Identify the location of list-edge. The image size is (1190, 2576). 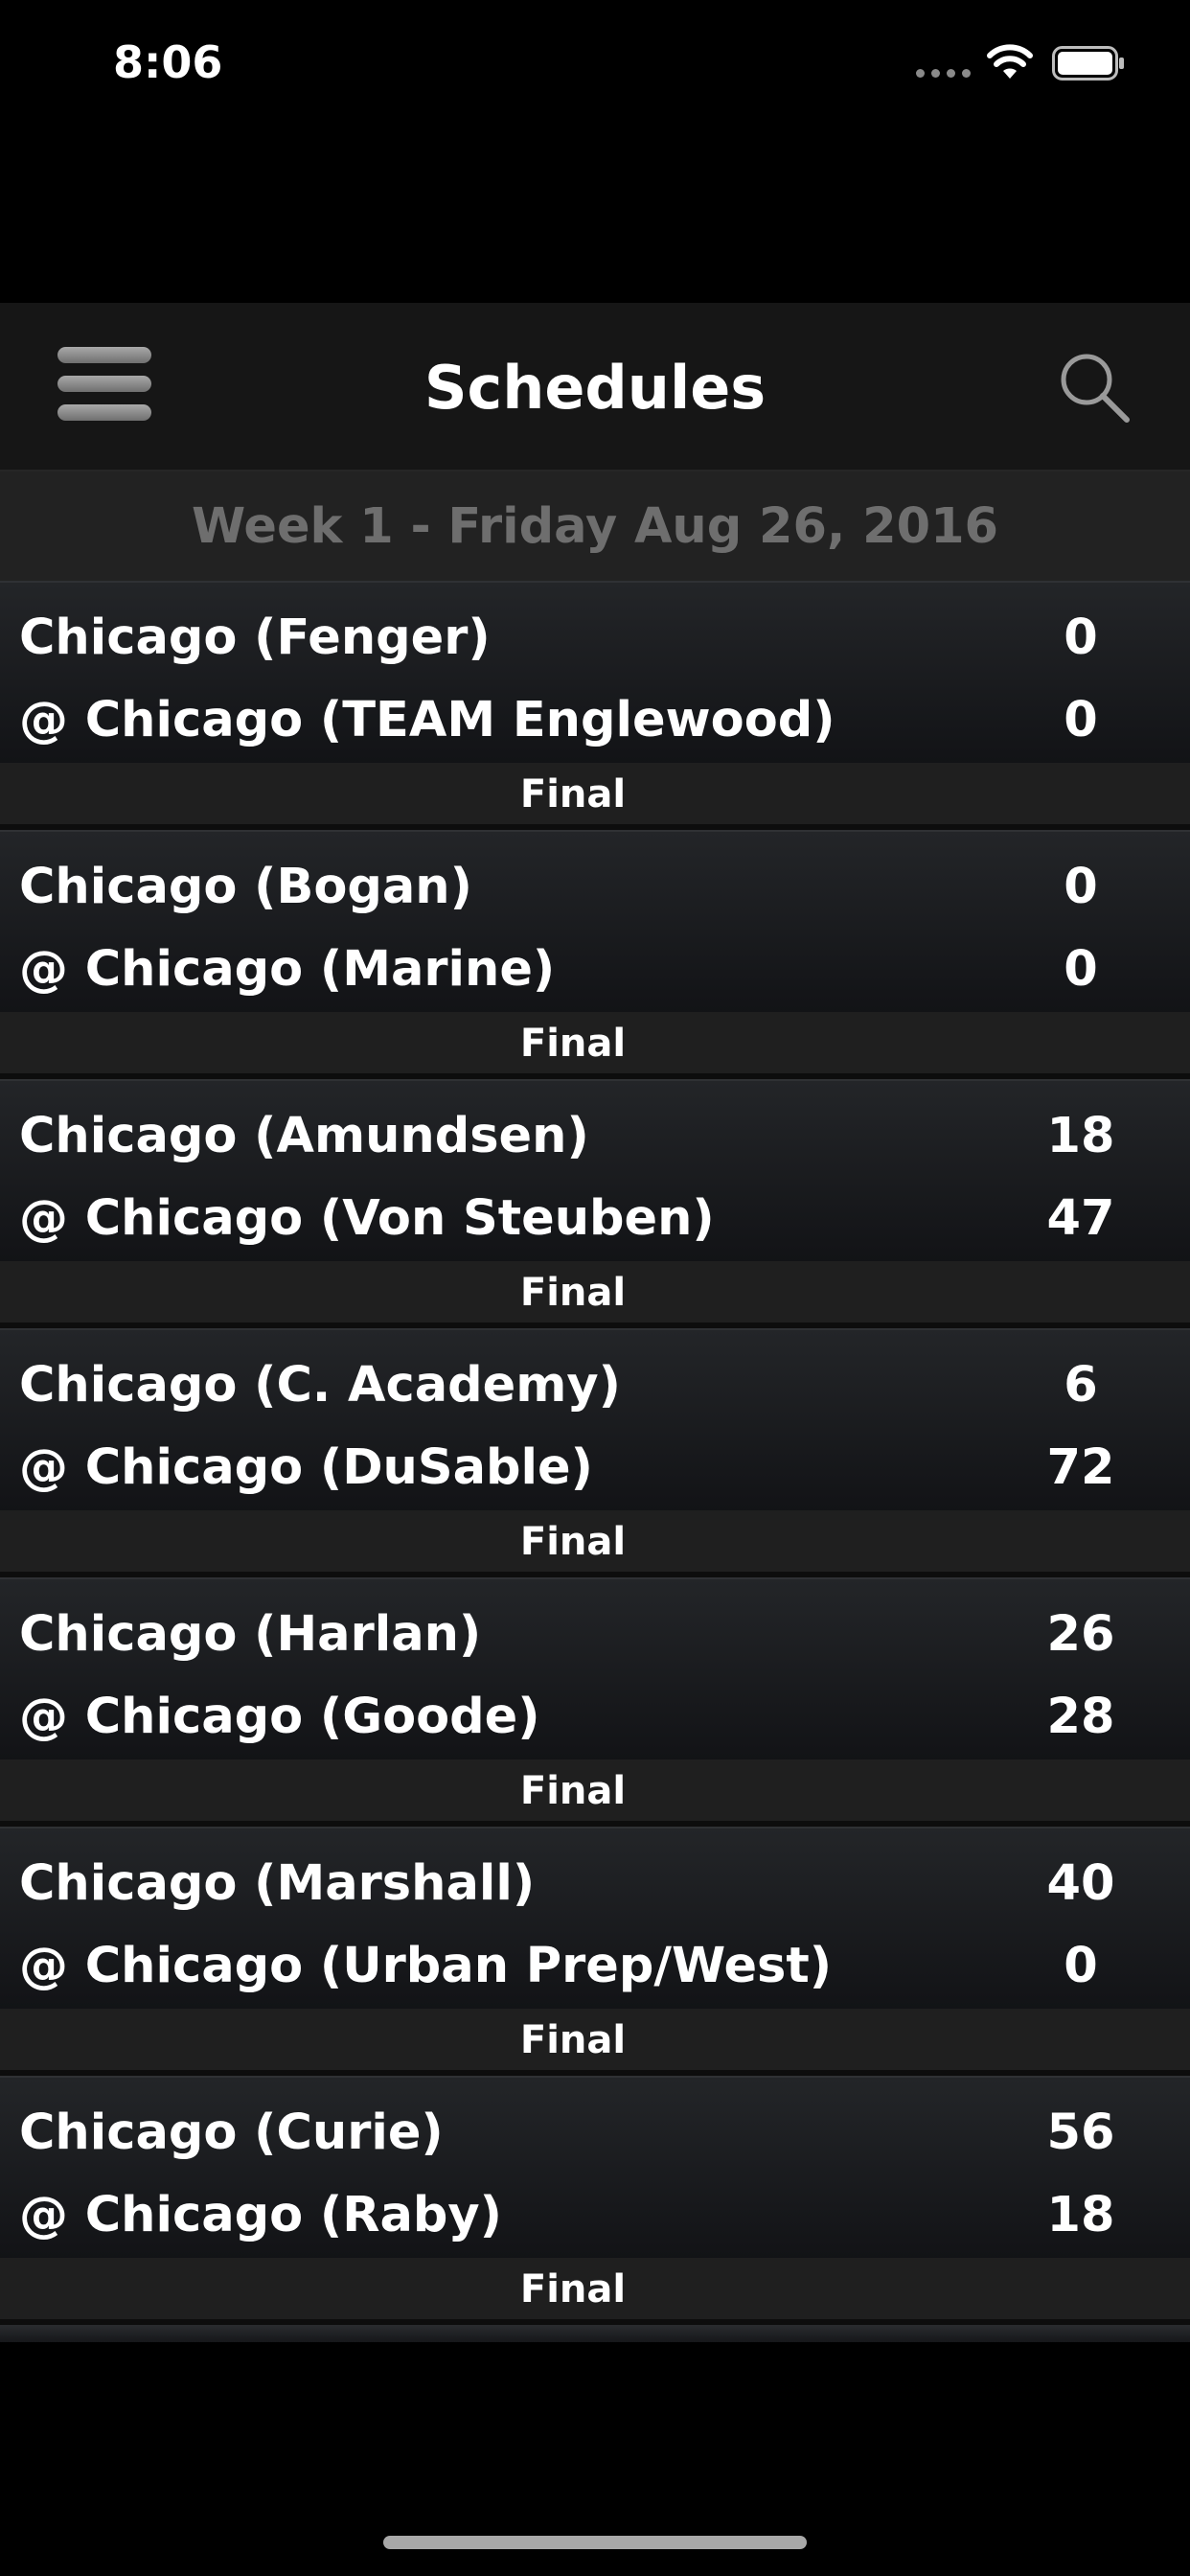
(595, 2333).